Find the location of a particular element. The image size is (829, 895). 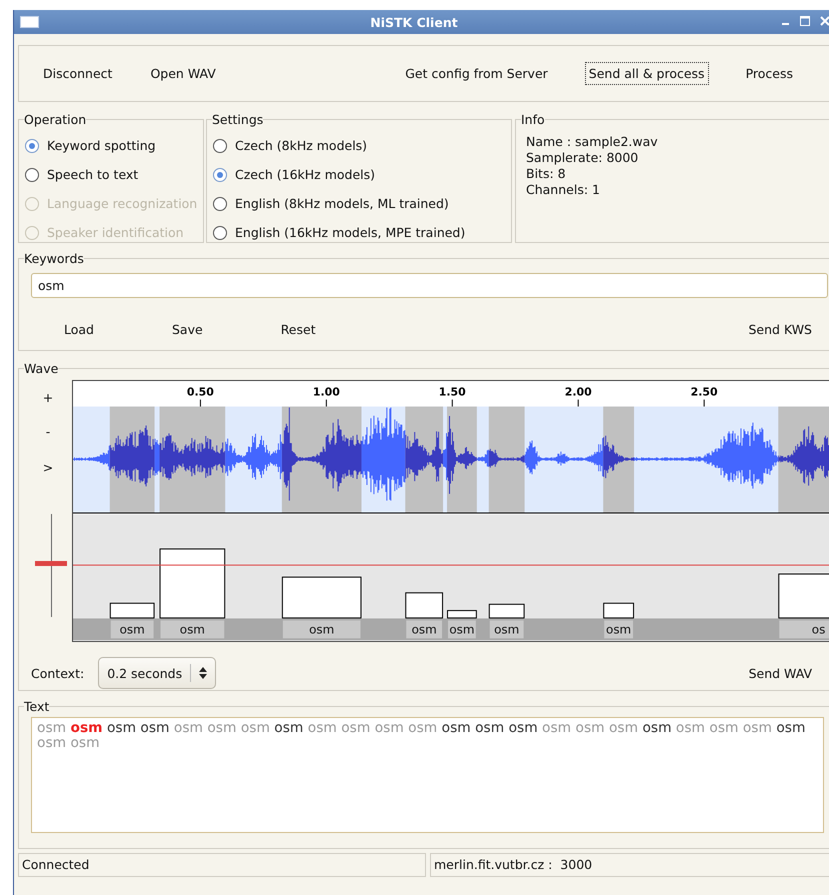

info-text: Samplerate: 8000 is located at coordinates (583, 158).